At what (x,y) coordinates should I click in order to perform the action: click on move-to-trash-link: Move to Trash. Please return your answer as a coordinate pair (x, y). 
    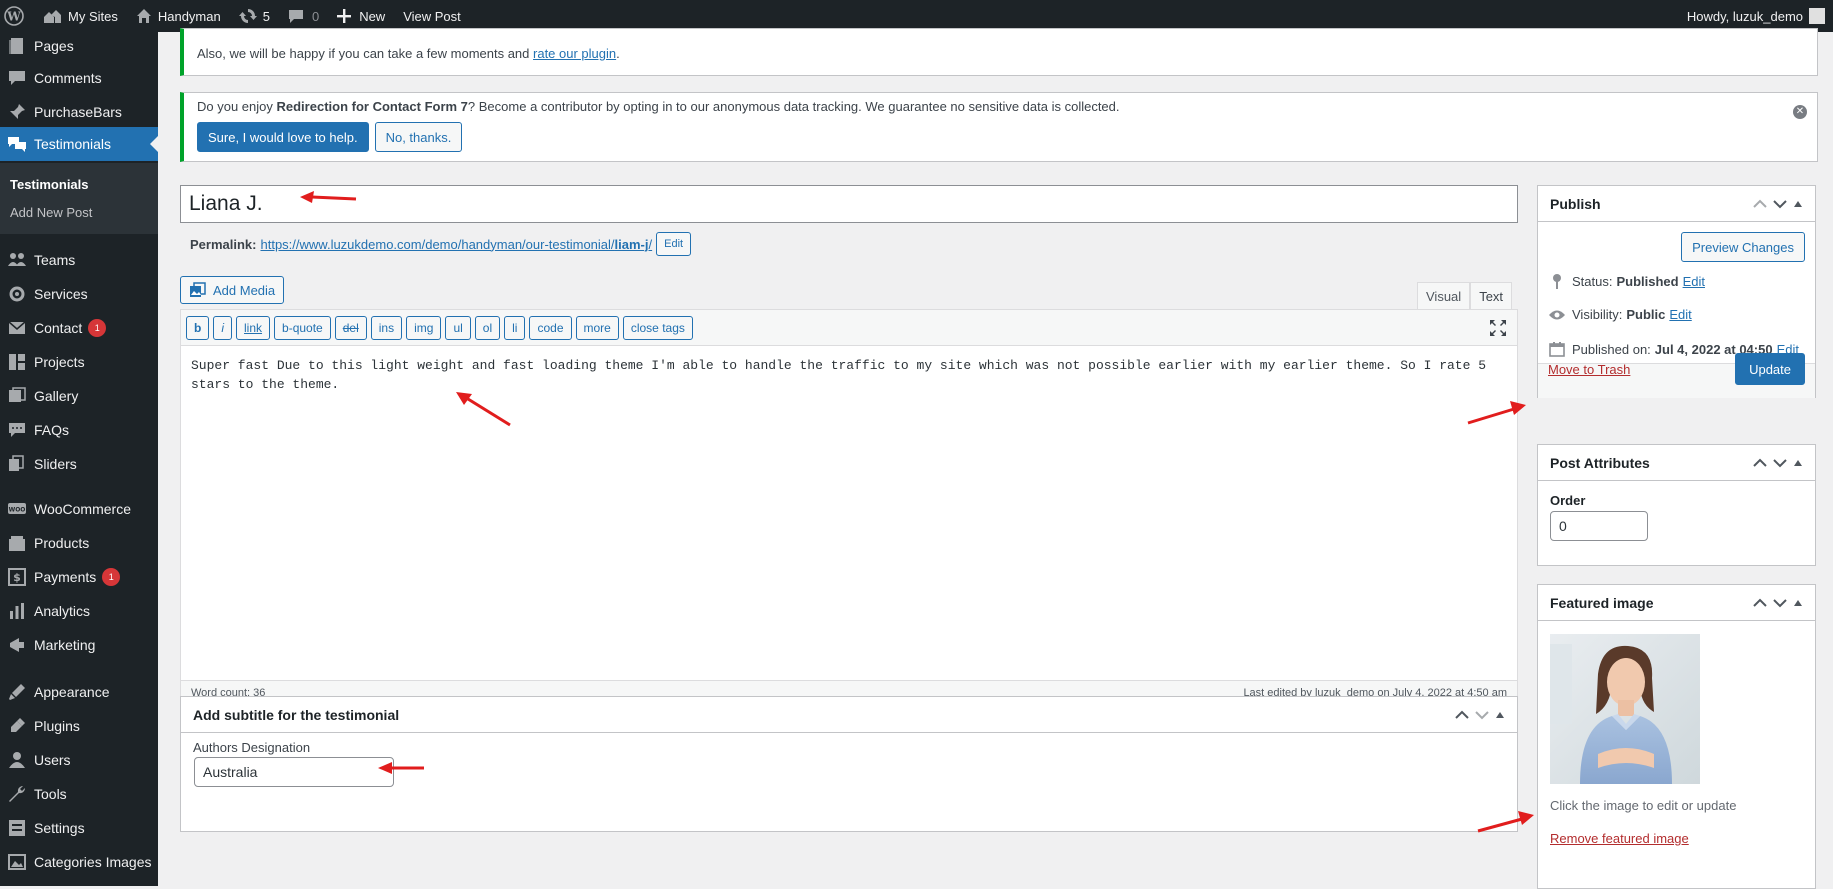
    Looking at the image, I should click on (1589, 369).